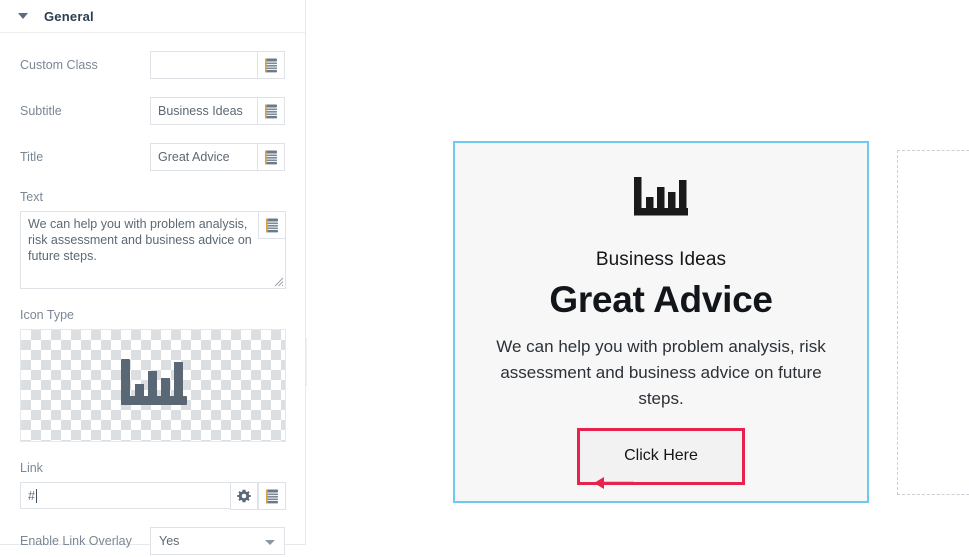  What do you see at coordinates (31, 197) in the screenshot?
I see `field-label-text: Text` at bounding box center [31, 197].